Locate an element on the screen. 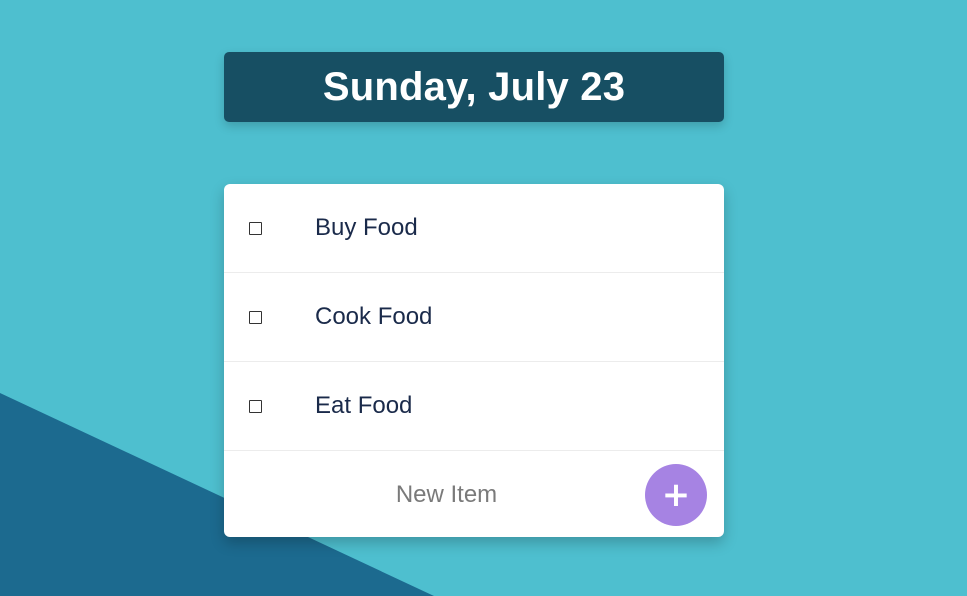  new-item-form: + is located at coordinates (474, 494).